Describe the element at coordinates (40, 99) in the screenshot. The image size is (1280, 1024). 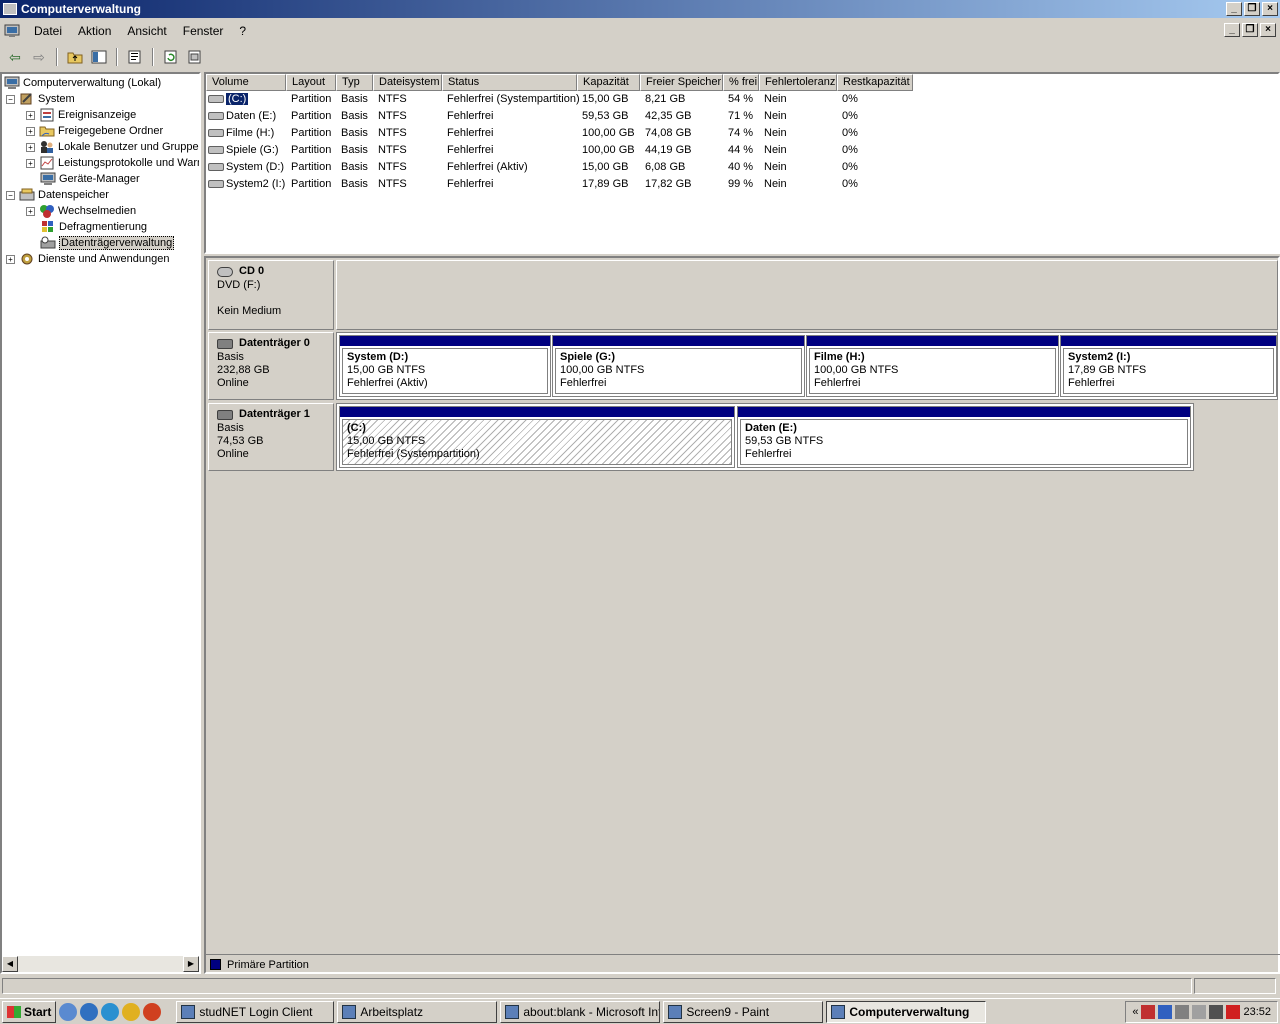
I see `tree-item-system: − System` at that location.